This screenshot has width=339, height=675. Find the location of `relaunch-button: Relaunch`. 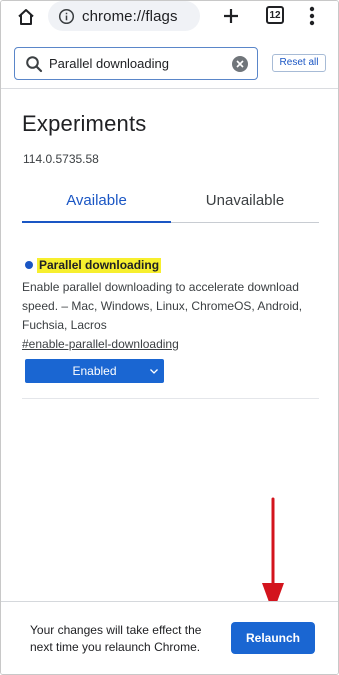

relaunch-button: Relaunch is located at coordinates (273, 638).